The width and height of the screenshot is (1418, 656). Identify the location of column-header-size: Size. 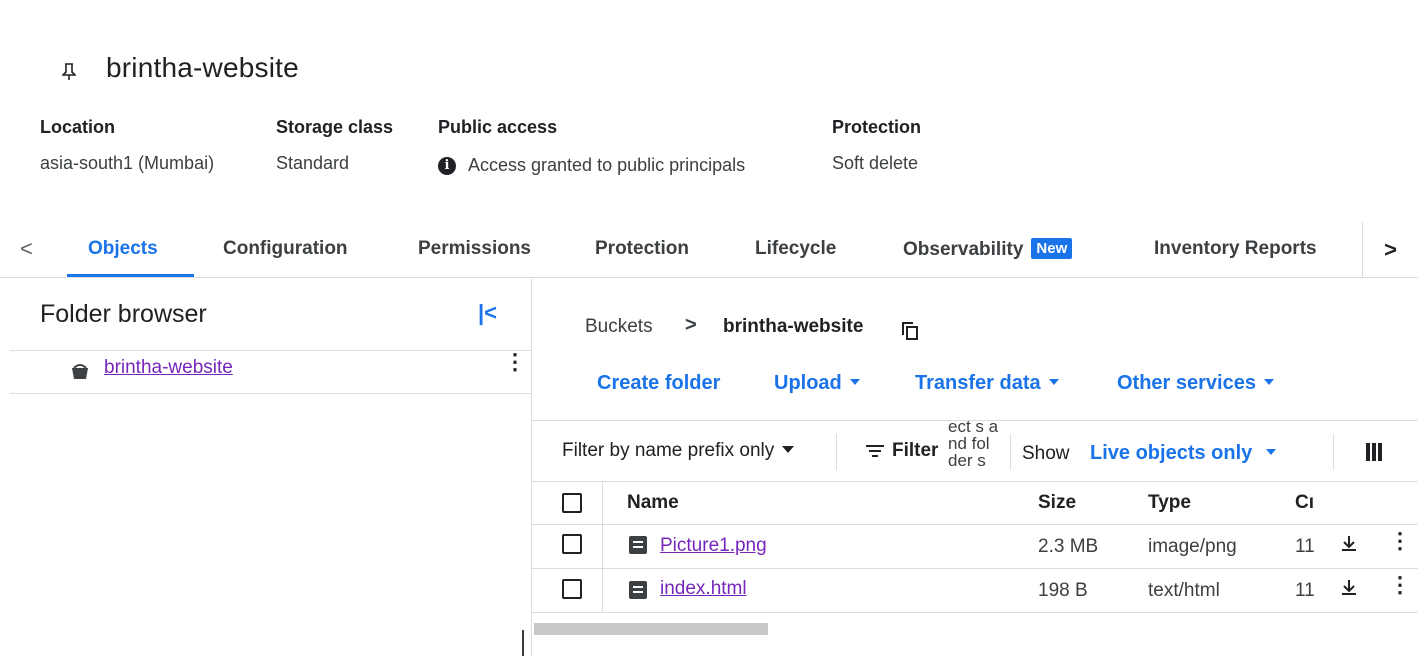
(1057, 503).